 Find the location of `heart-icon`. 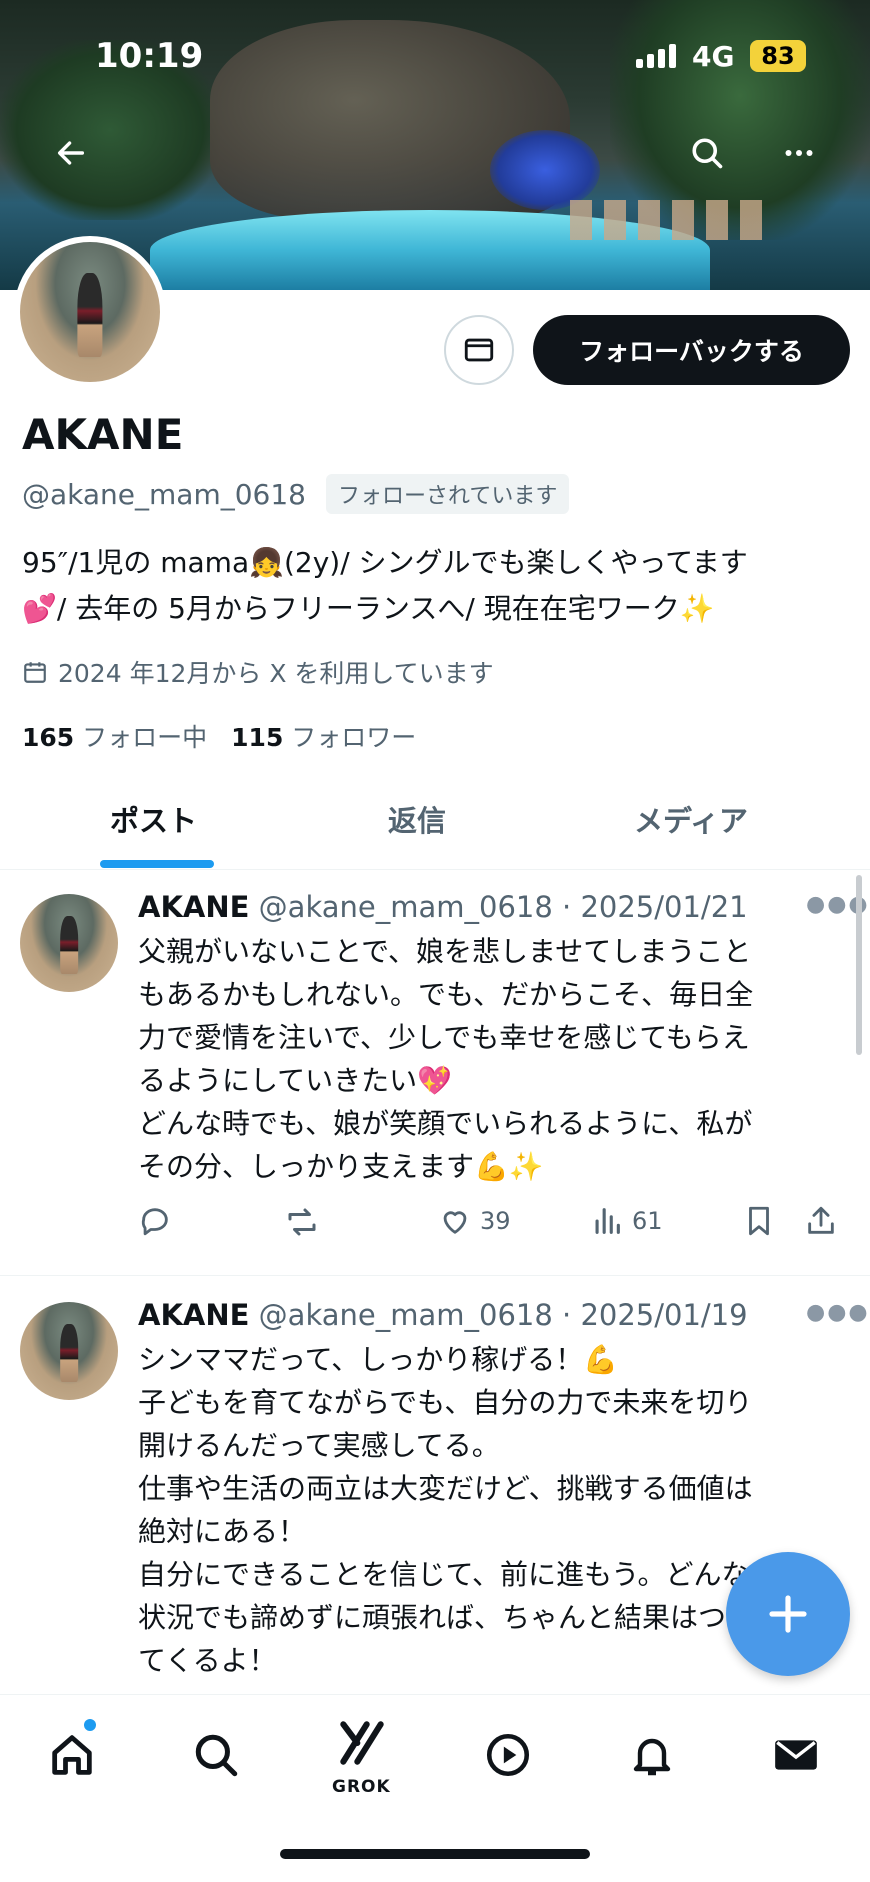

heart-icon is located at coordinates (455, 1222).